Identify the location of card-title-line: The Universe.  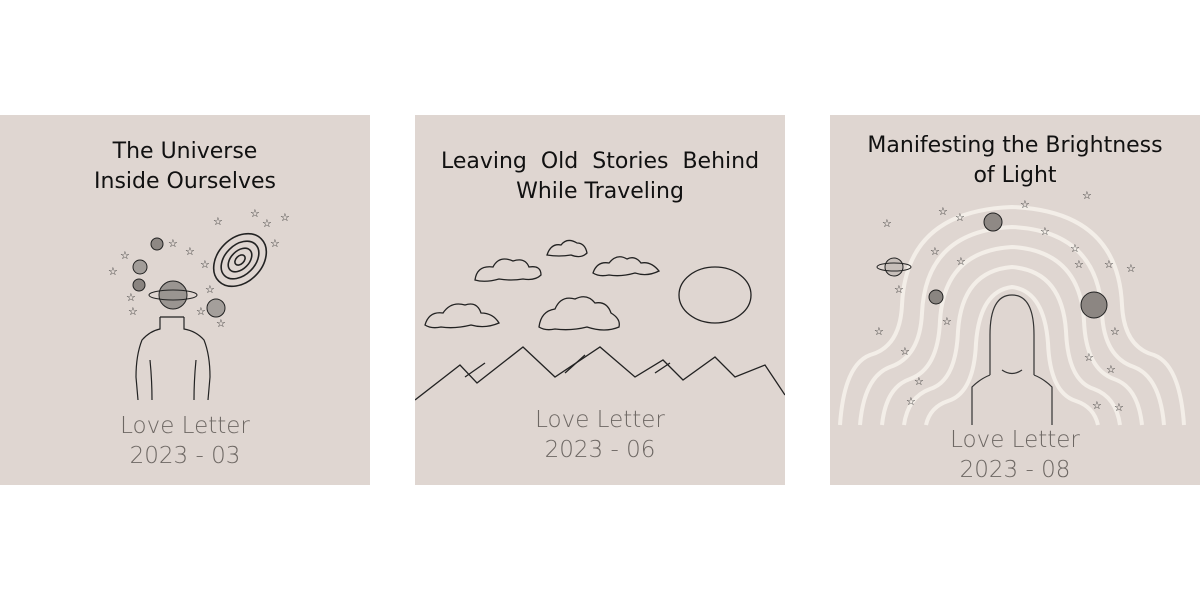
(185, 151).